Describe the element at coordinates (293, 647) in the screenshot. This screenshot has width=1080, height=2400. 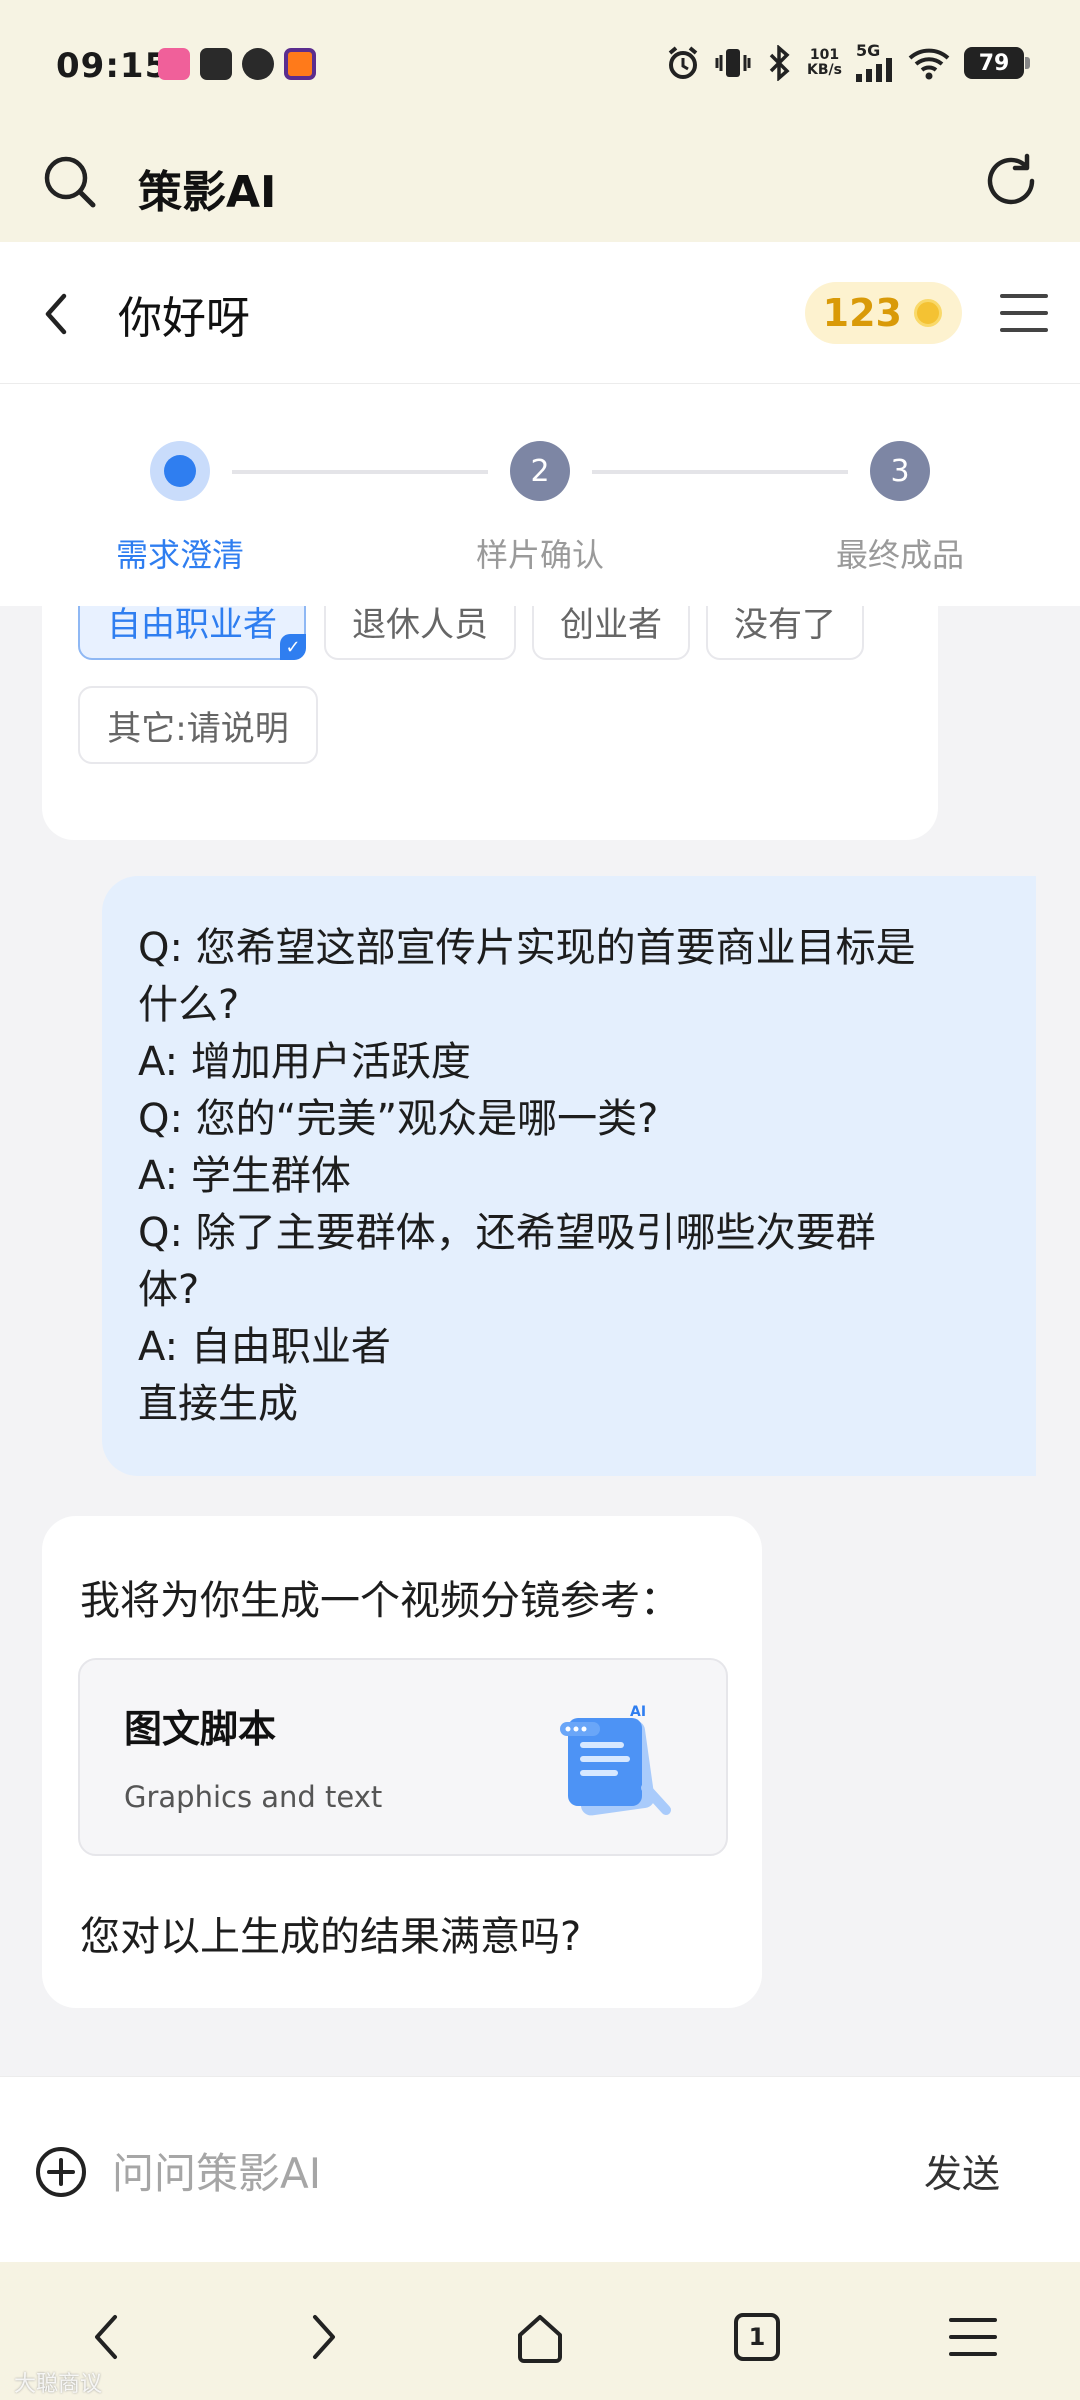
I see `check-icon: ✓` at that location.